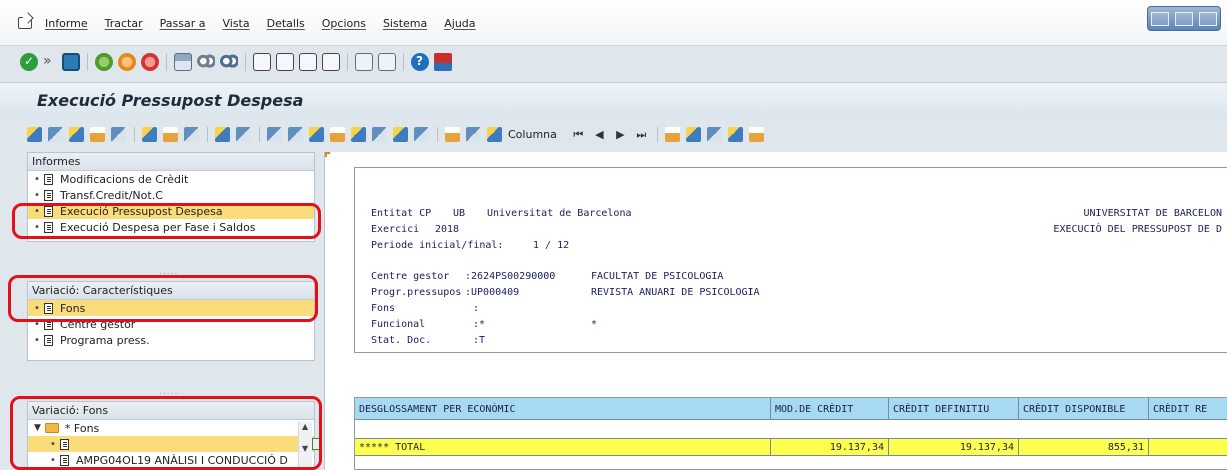 The width and height of the screenshot is (1227, 470). I want to click on menu-detalls: Detalls, so click(286, 23).